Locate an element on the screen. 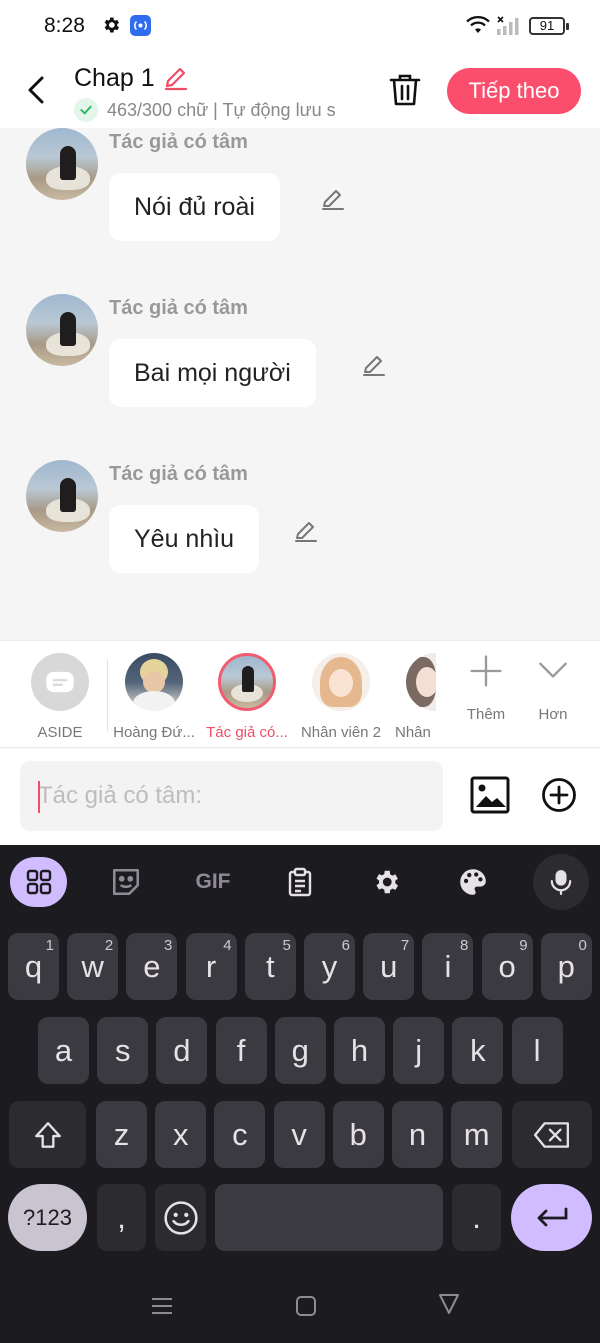  key-p: p0 is located at coordinates (566, 966).